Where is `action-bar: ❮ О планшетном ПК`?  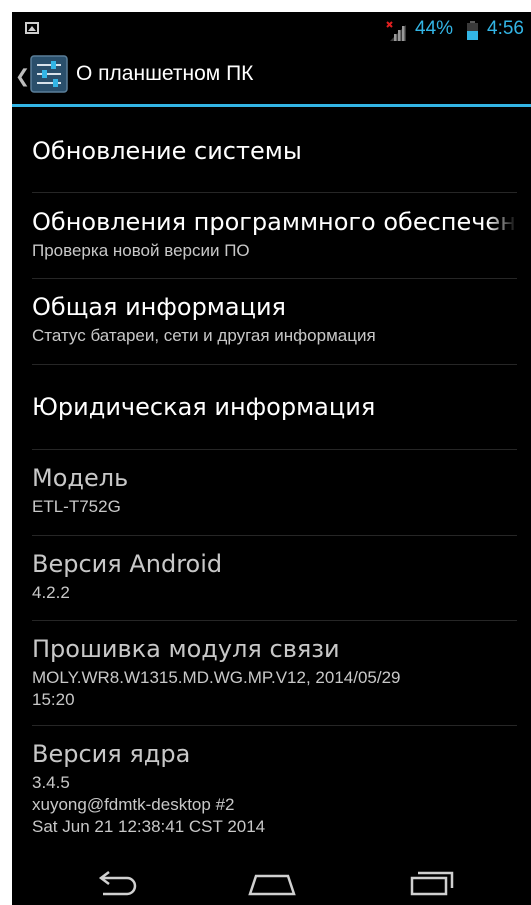 action-bar: ❮ О планшетном ПК is located at coordinates (271, 76).